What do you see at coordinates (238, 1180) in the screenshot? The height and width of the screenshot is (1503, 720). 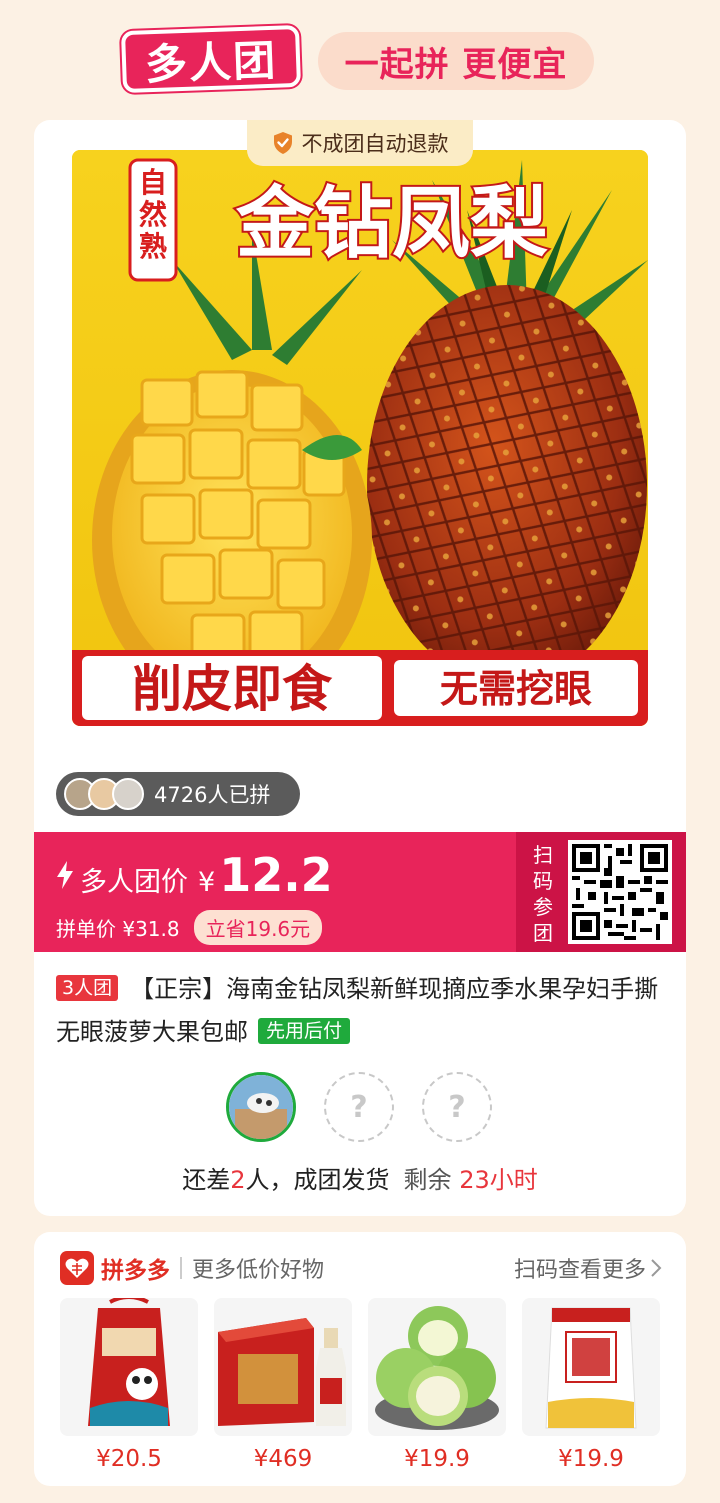 I see `status-count: 2` at bounding box center [238, 1180].